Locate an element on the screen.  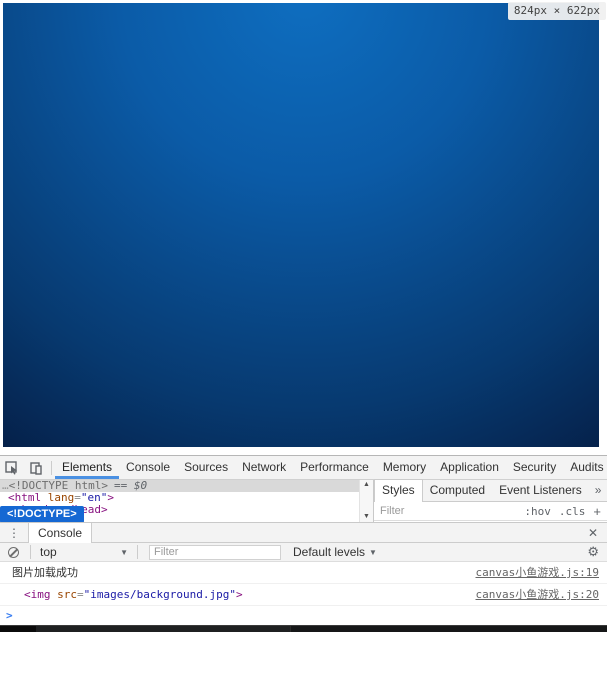
console-prompt: > is located at coordinates (303, 615).